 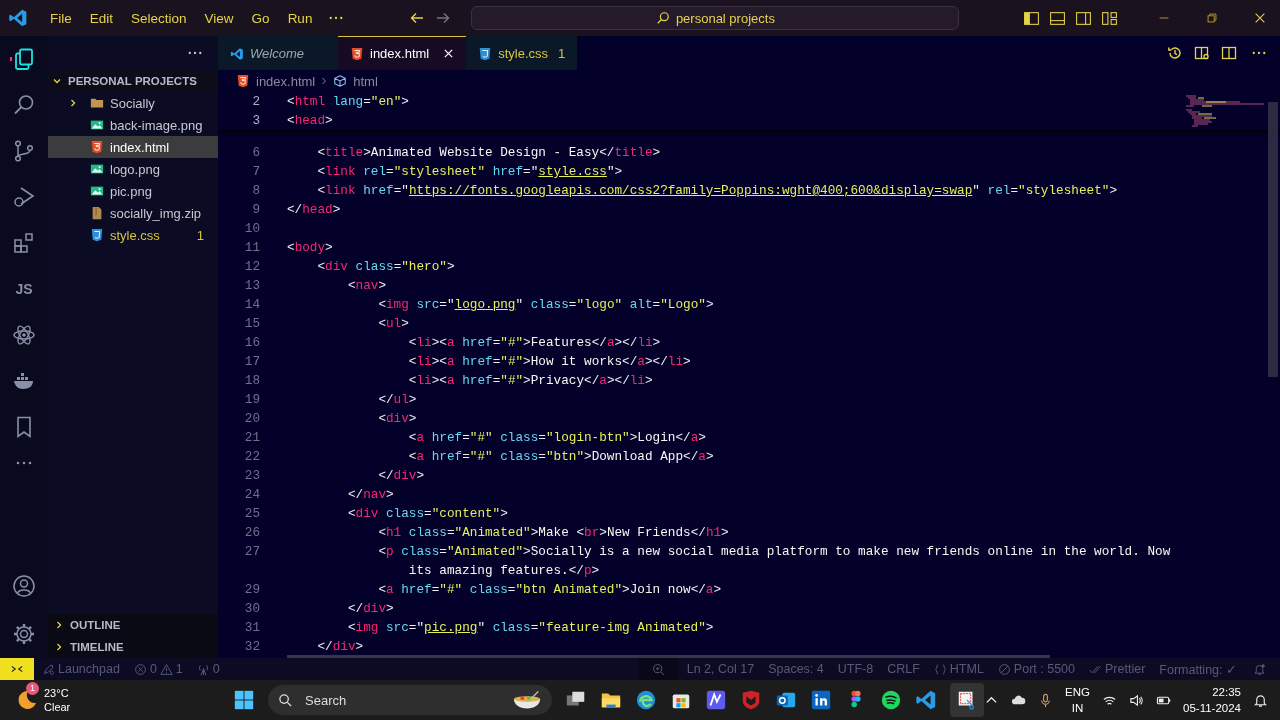 What do you see at coordinates (522, 53) in the screenshot?
I see `editor-tab: style.css 1` at bounding box center [522, 53].